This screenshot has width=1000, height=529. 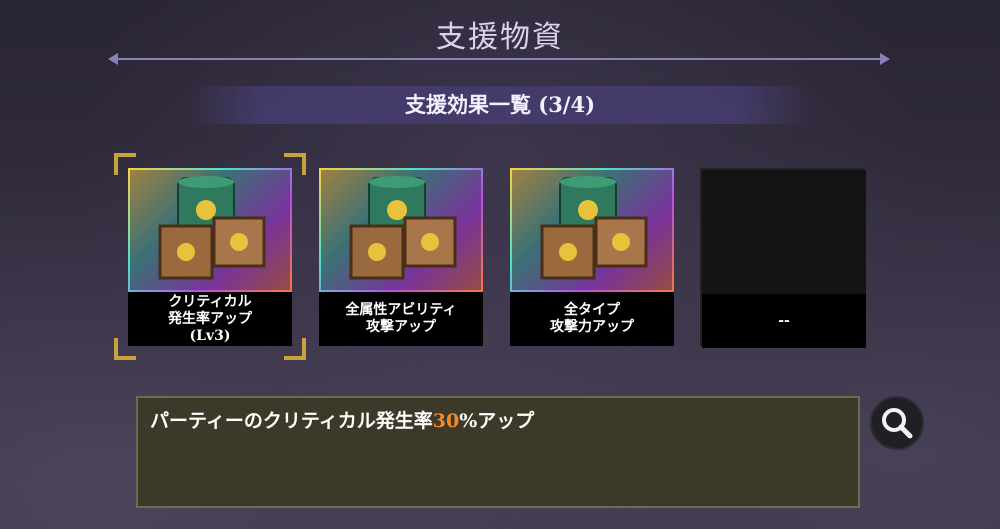 I want to click on effect-card-3: 全タイプ 攻撃力アップ, so click(x=592, y=257).